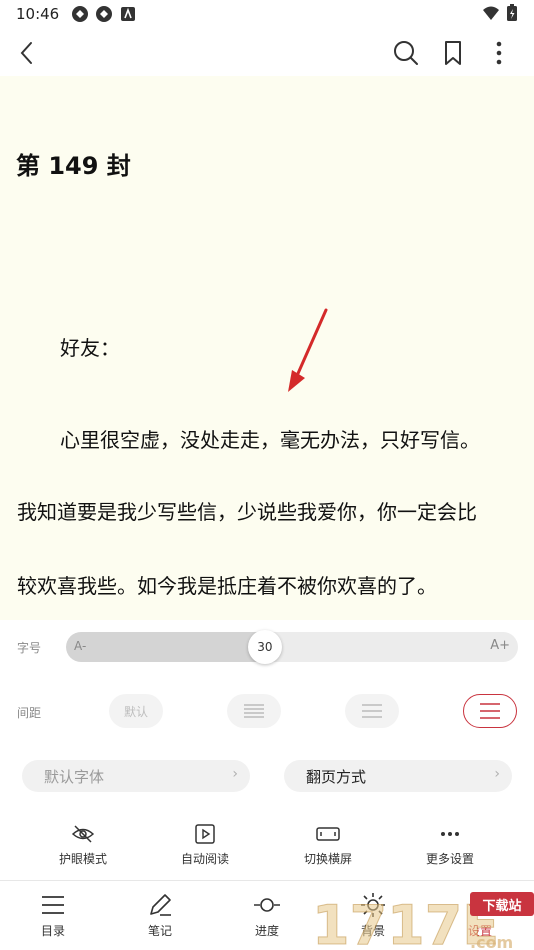 The height and width of the screenshot is (950, 534). Describe the element at coordinates (205, 834) in the screenshot. I see `play-icon` at that location.